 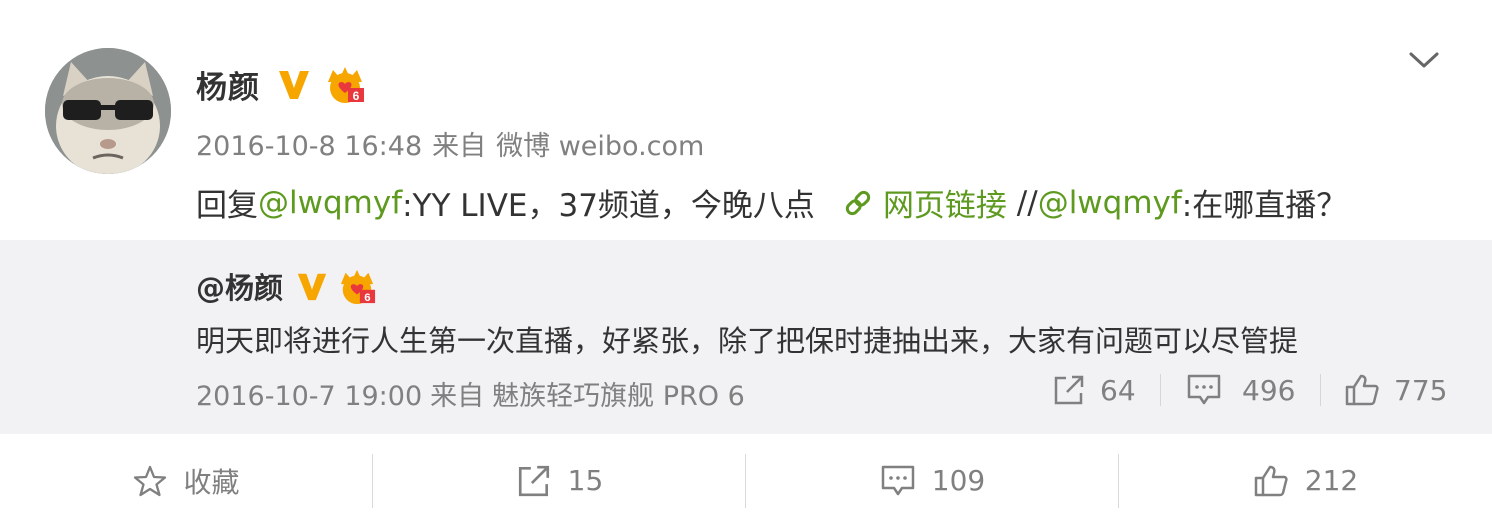 I want to click on star-icon, so click(x=150, y=480).